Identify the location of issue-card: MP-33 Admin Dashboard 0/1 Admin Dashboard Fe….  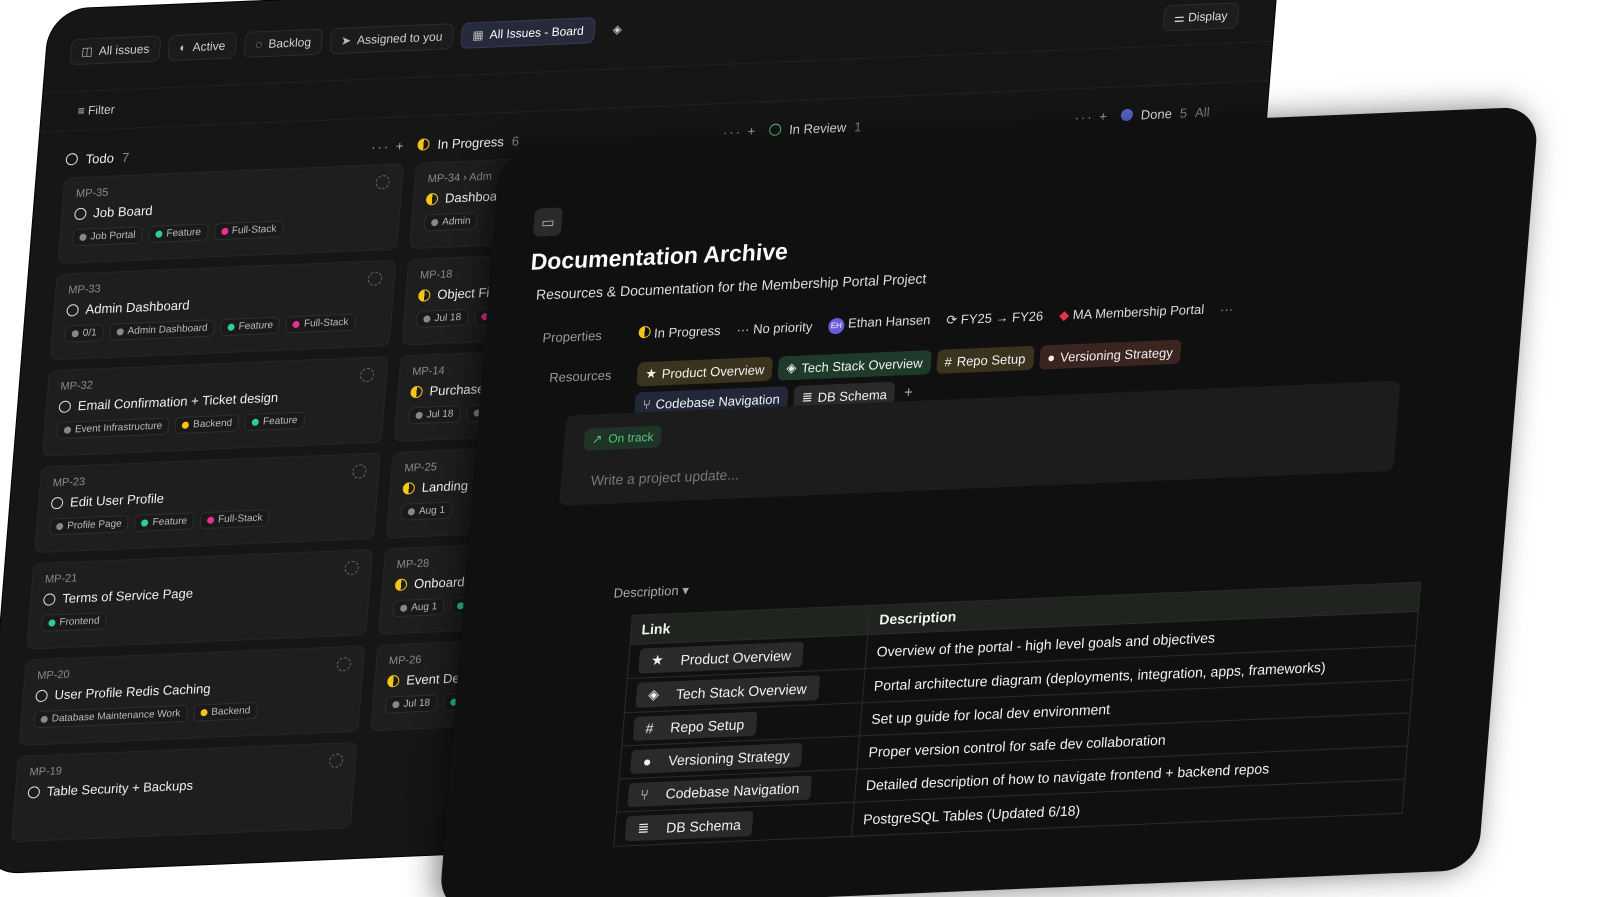
(223, 310).